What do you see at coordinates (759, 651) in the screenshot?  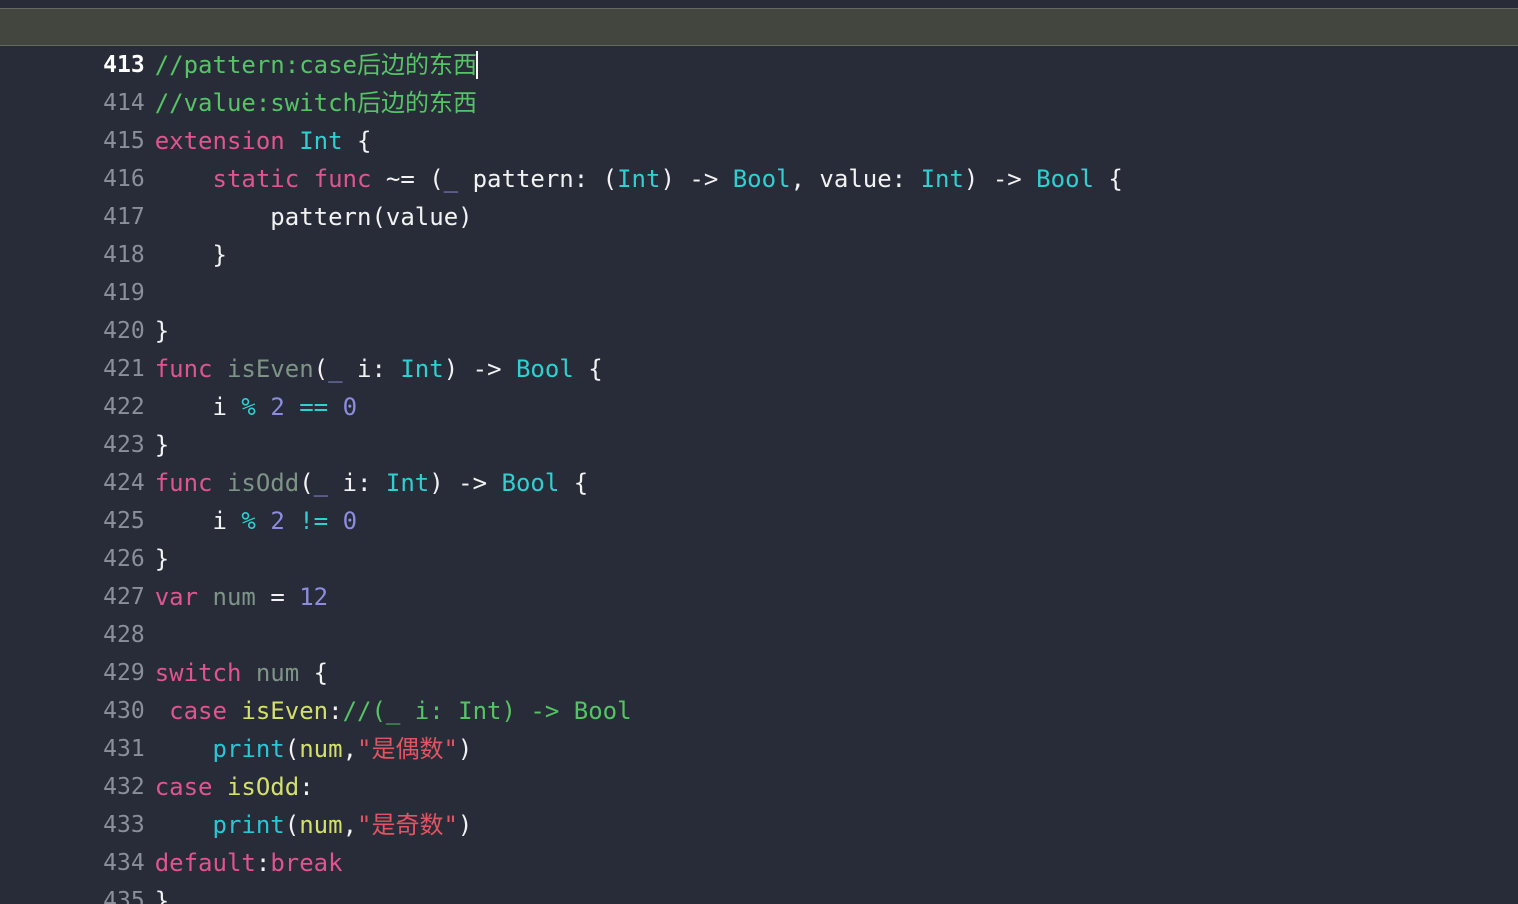 I see `code-line-429: 429 switch num {` at bounding box center [759, 651].